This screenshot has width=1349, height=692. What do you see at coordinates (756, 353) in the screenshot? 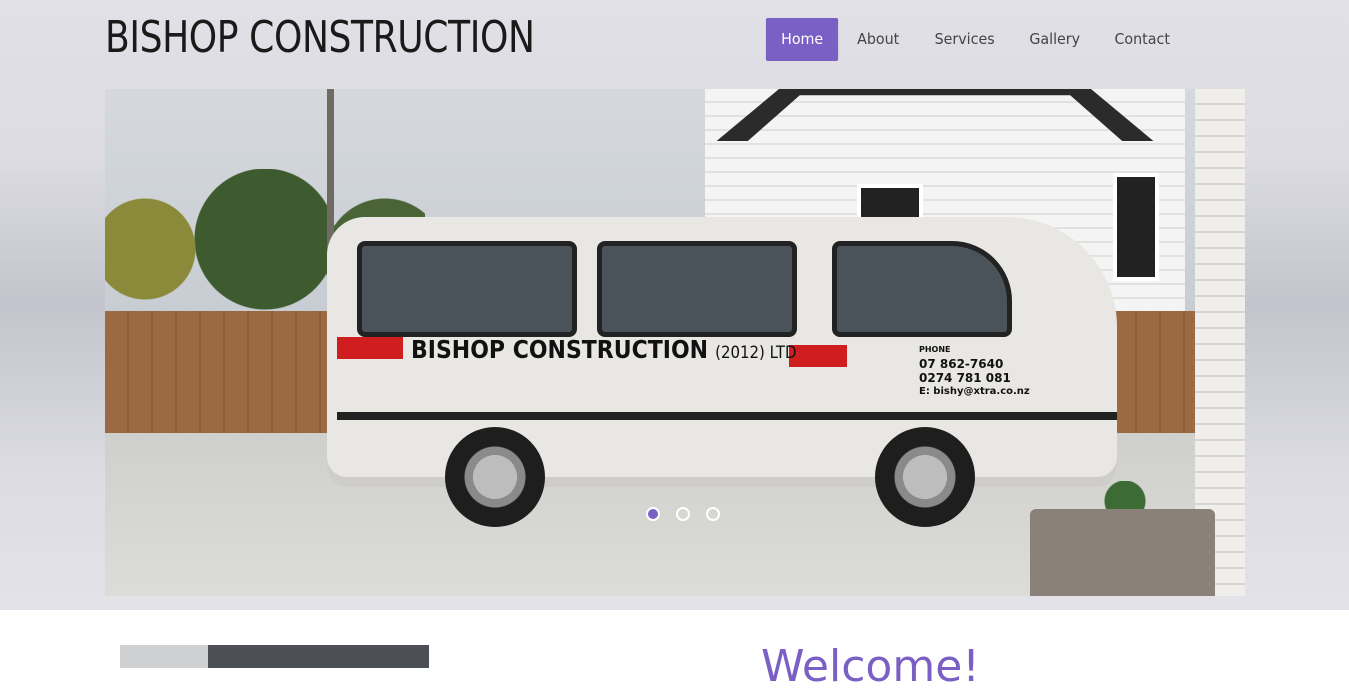
I see `van-suffix: (2012) LTD` at bounding box center [756, 353].